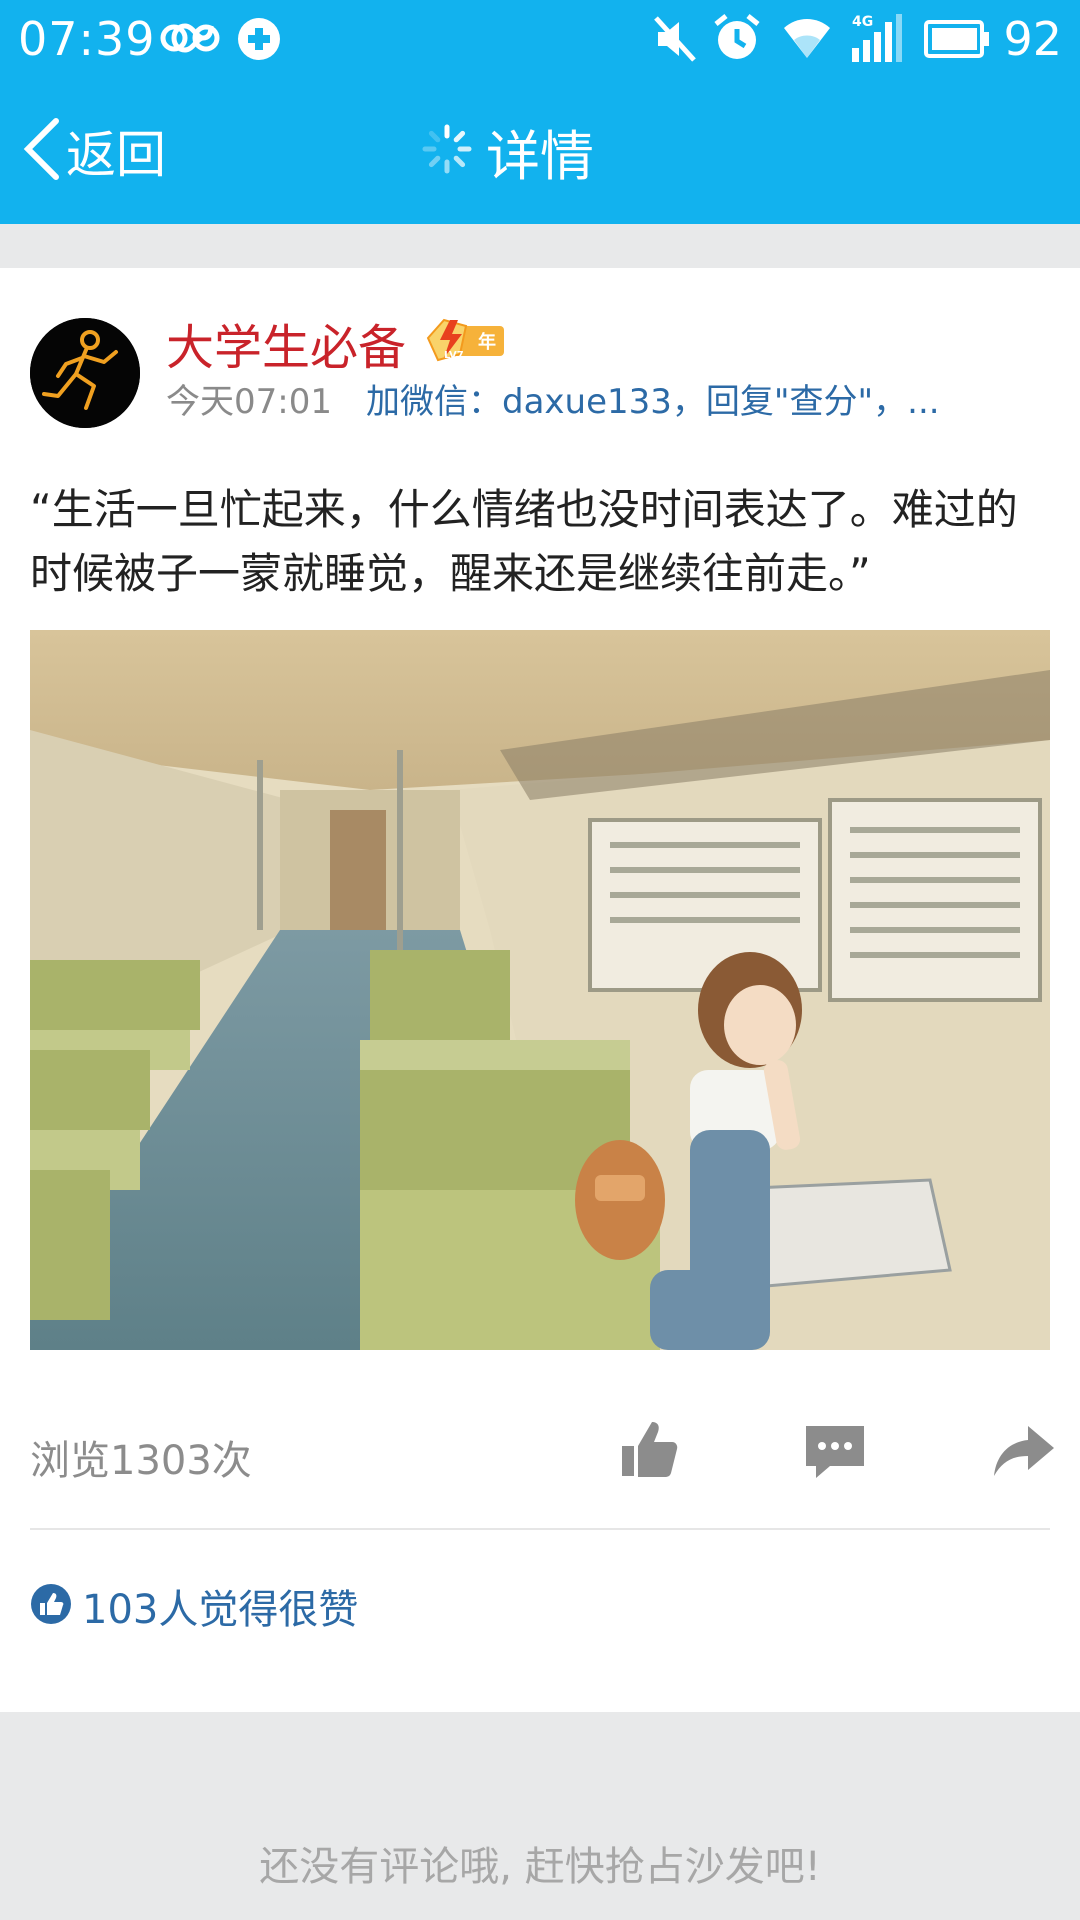 This screenshot has height=1920, width=1080. I want to click on sync-icon, so click(259, 41).